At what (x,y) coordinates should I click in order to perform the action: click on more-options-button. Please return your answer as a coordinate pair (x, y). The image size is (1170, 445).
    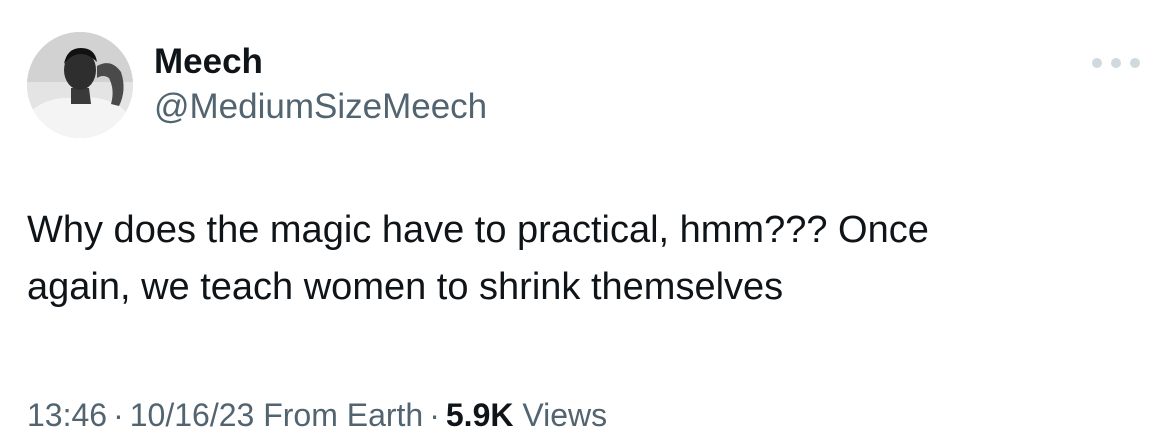
    Looking at the image, I should click on (1116, 63).